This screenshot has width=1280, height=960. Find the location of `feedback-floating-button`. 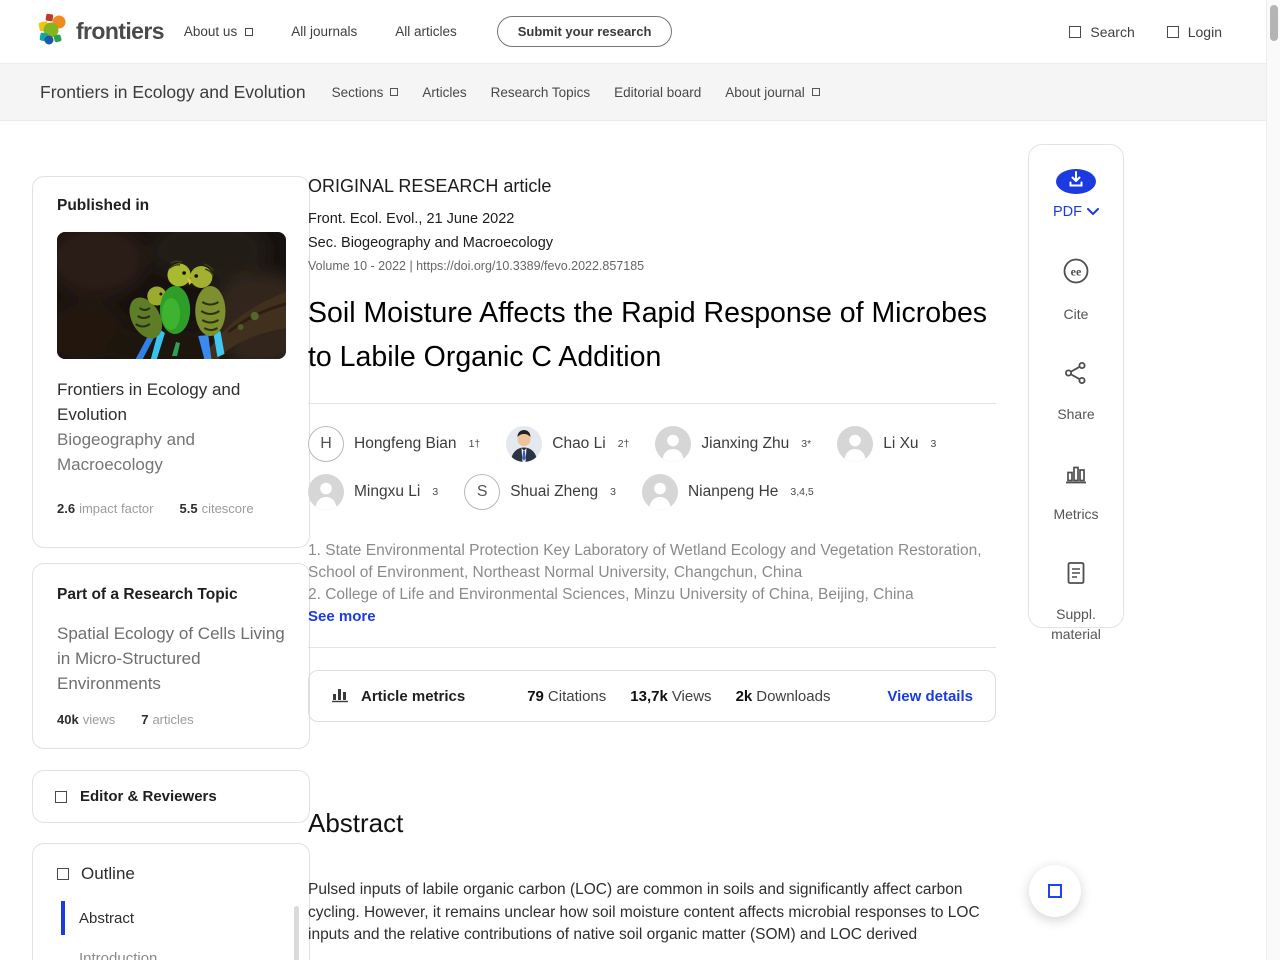

feedback-floating-button is located at coordinates (1055, 891).